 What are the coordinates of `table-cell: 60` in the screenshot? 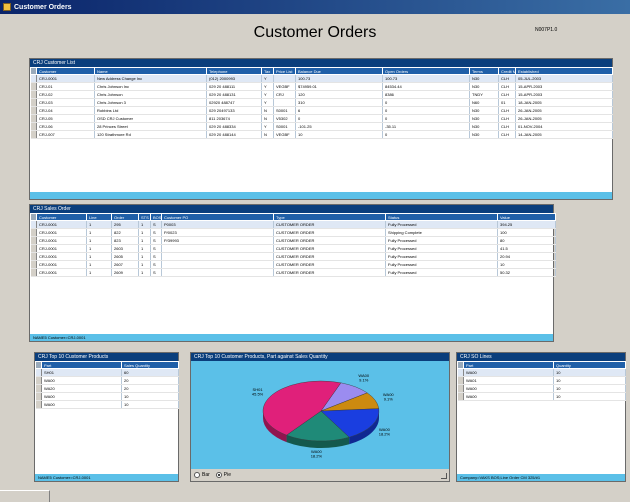 It's located at (150, 372).